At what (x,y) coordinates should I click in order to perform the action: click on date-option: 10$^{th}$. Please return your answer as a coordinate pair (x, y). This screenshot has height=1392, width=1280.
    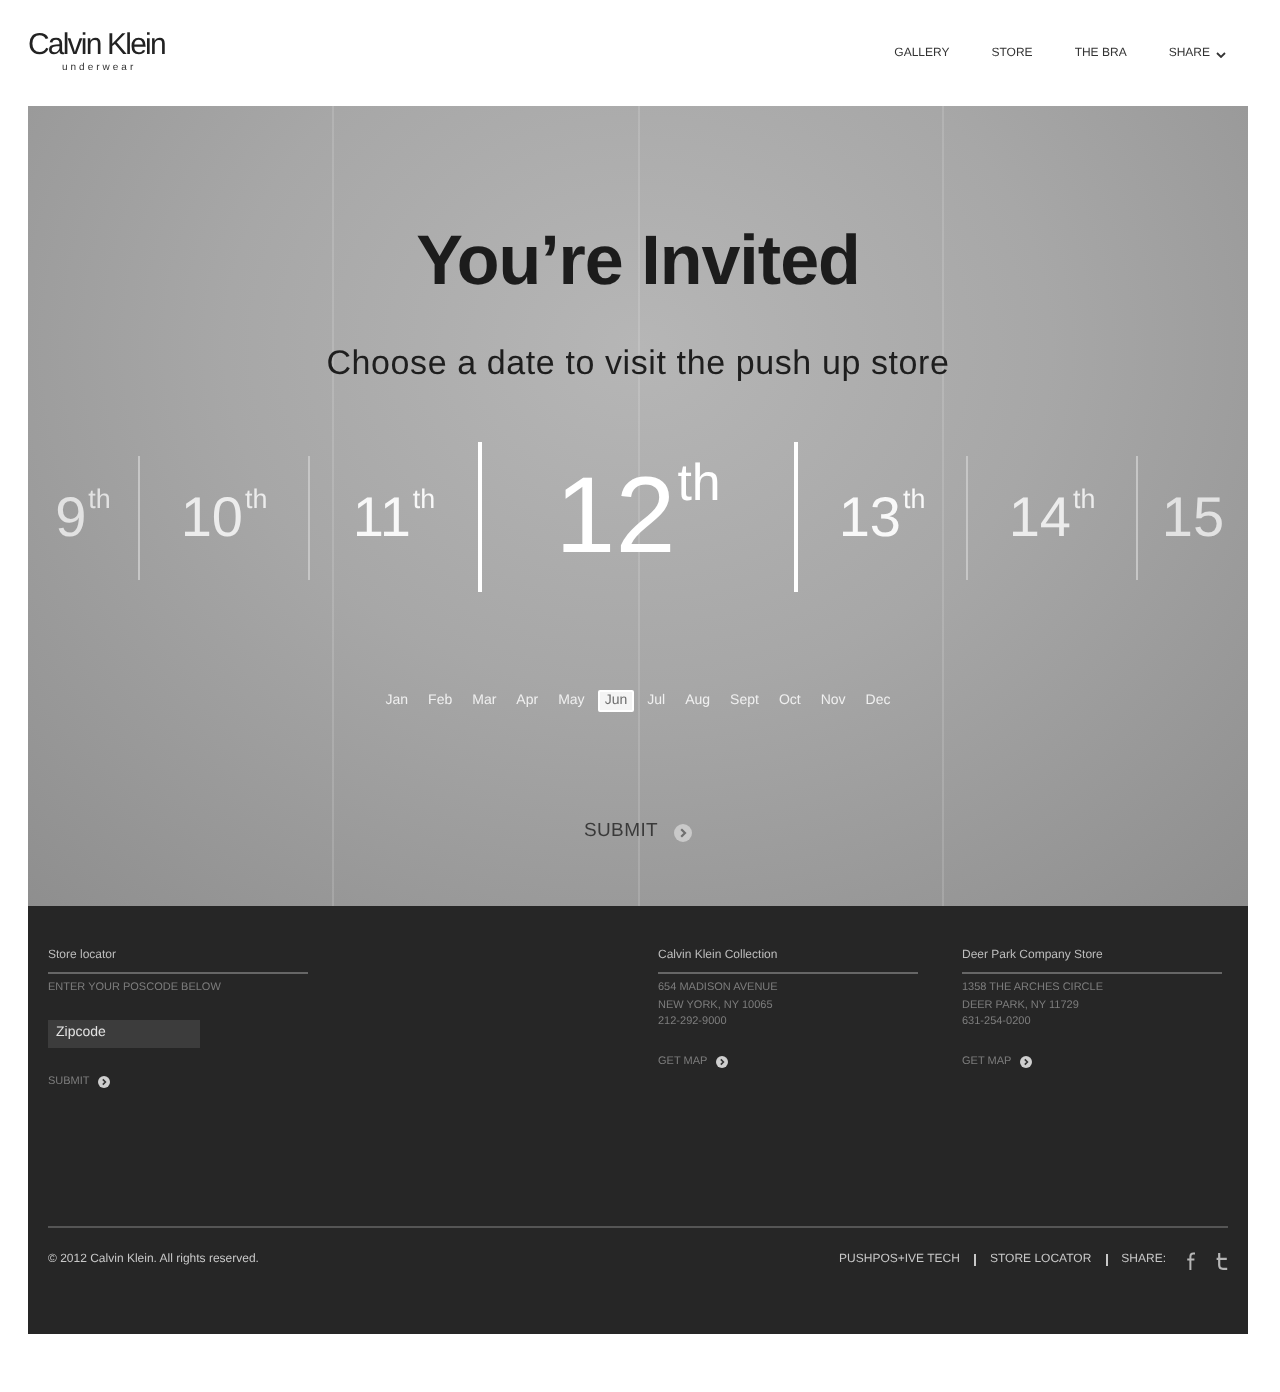
    Looking at the image, I should click on (224, 517).